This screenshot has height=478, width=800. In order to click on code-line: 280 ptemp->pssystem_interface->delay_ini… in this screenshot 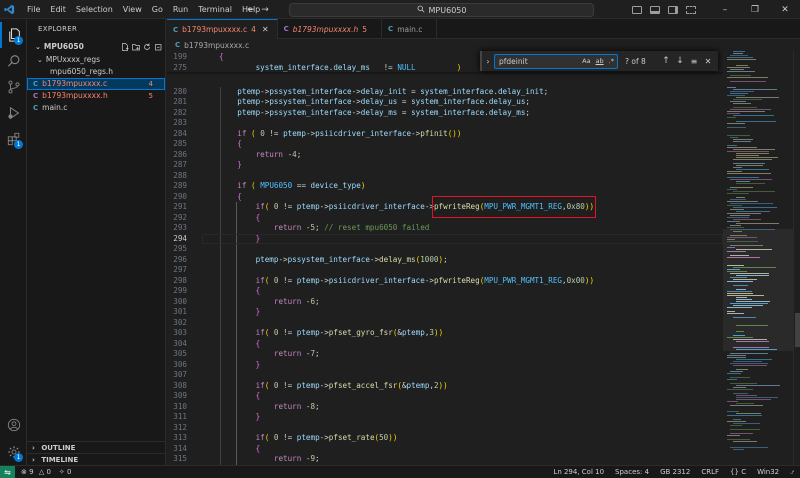, I will do `click(445, 92)`.